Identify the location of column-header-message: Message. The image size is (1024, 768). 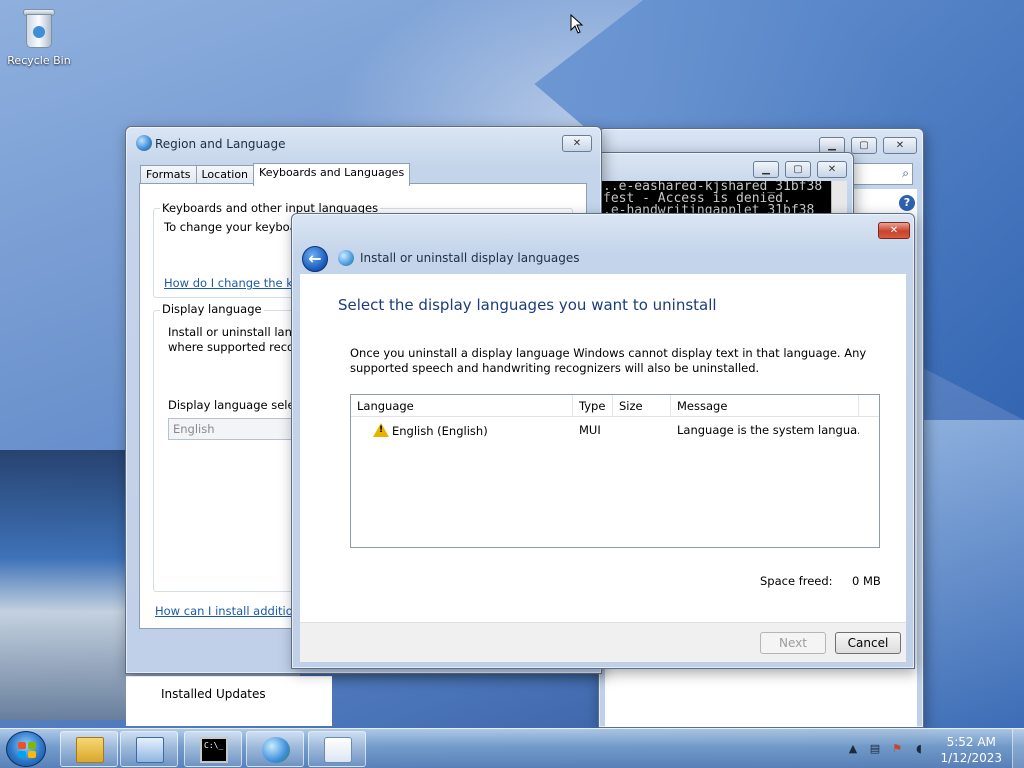
(765, 406).